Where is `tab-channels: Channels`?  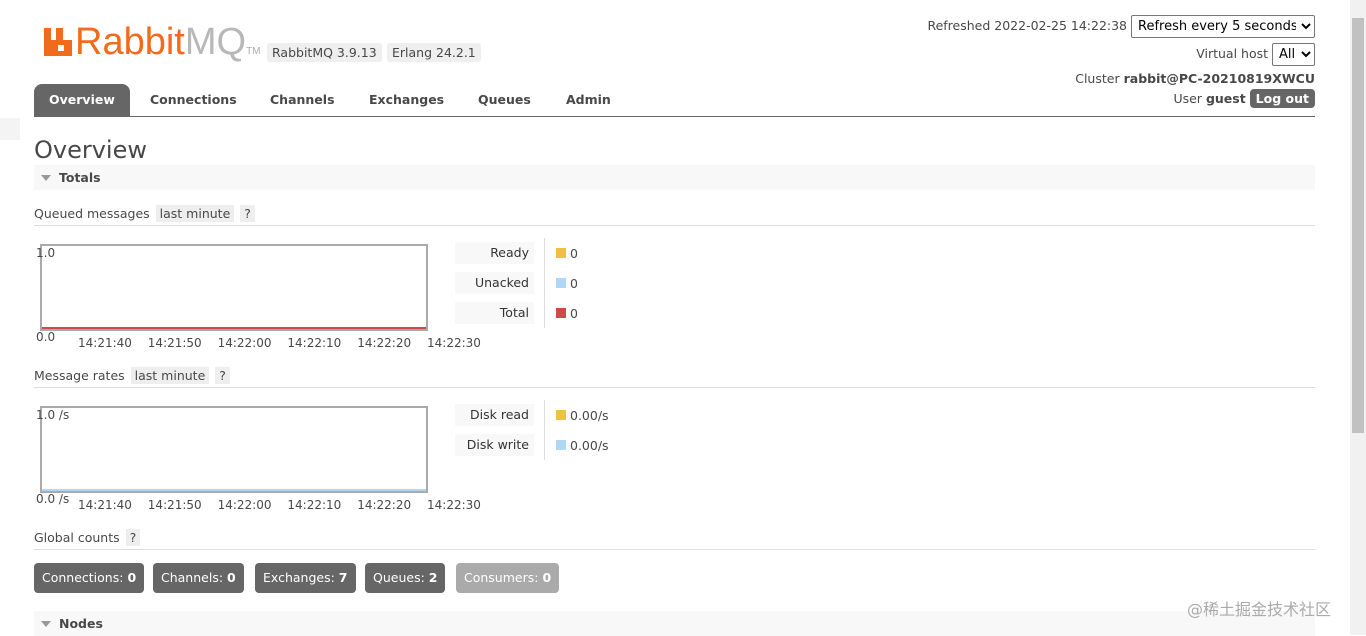 tab-channels: Channels is located at coordinates (302, 100).